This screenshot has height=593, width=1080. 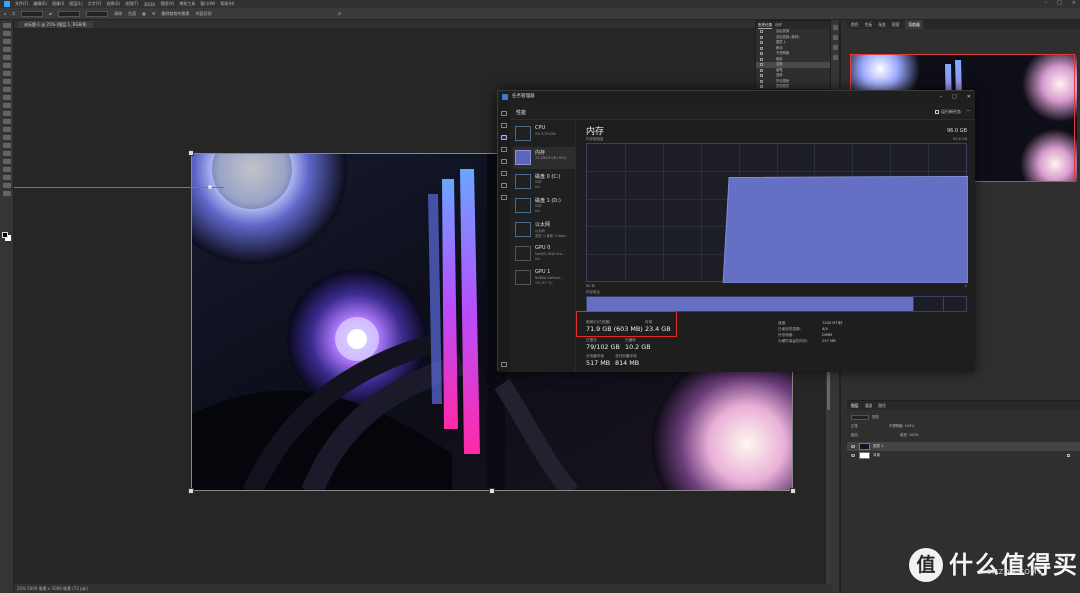 I want to click on blend-mode-select: 正常, so click(x=854, y=426).